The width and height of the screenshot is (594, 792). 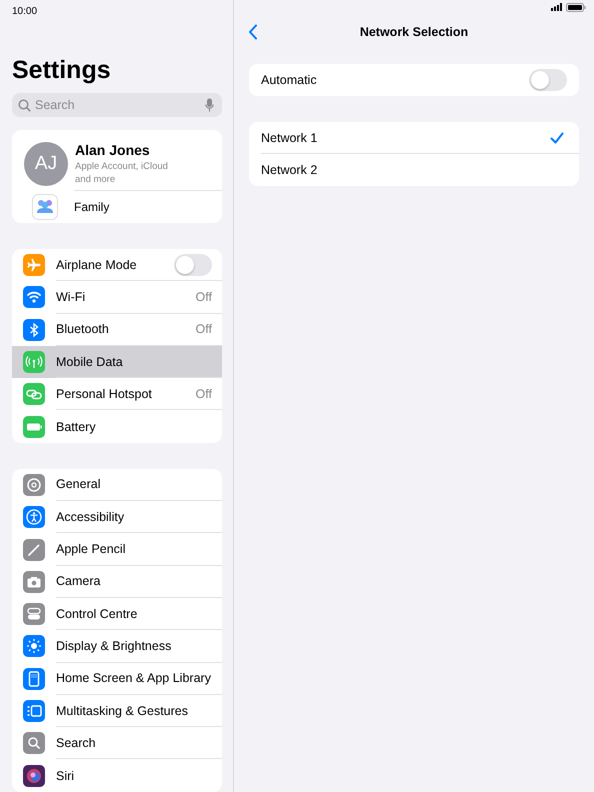 What do you see at coordinates (117, 426) in the screenshot?
I see `settings-item: Battery` at bounding box center [117, 426].